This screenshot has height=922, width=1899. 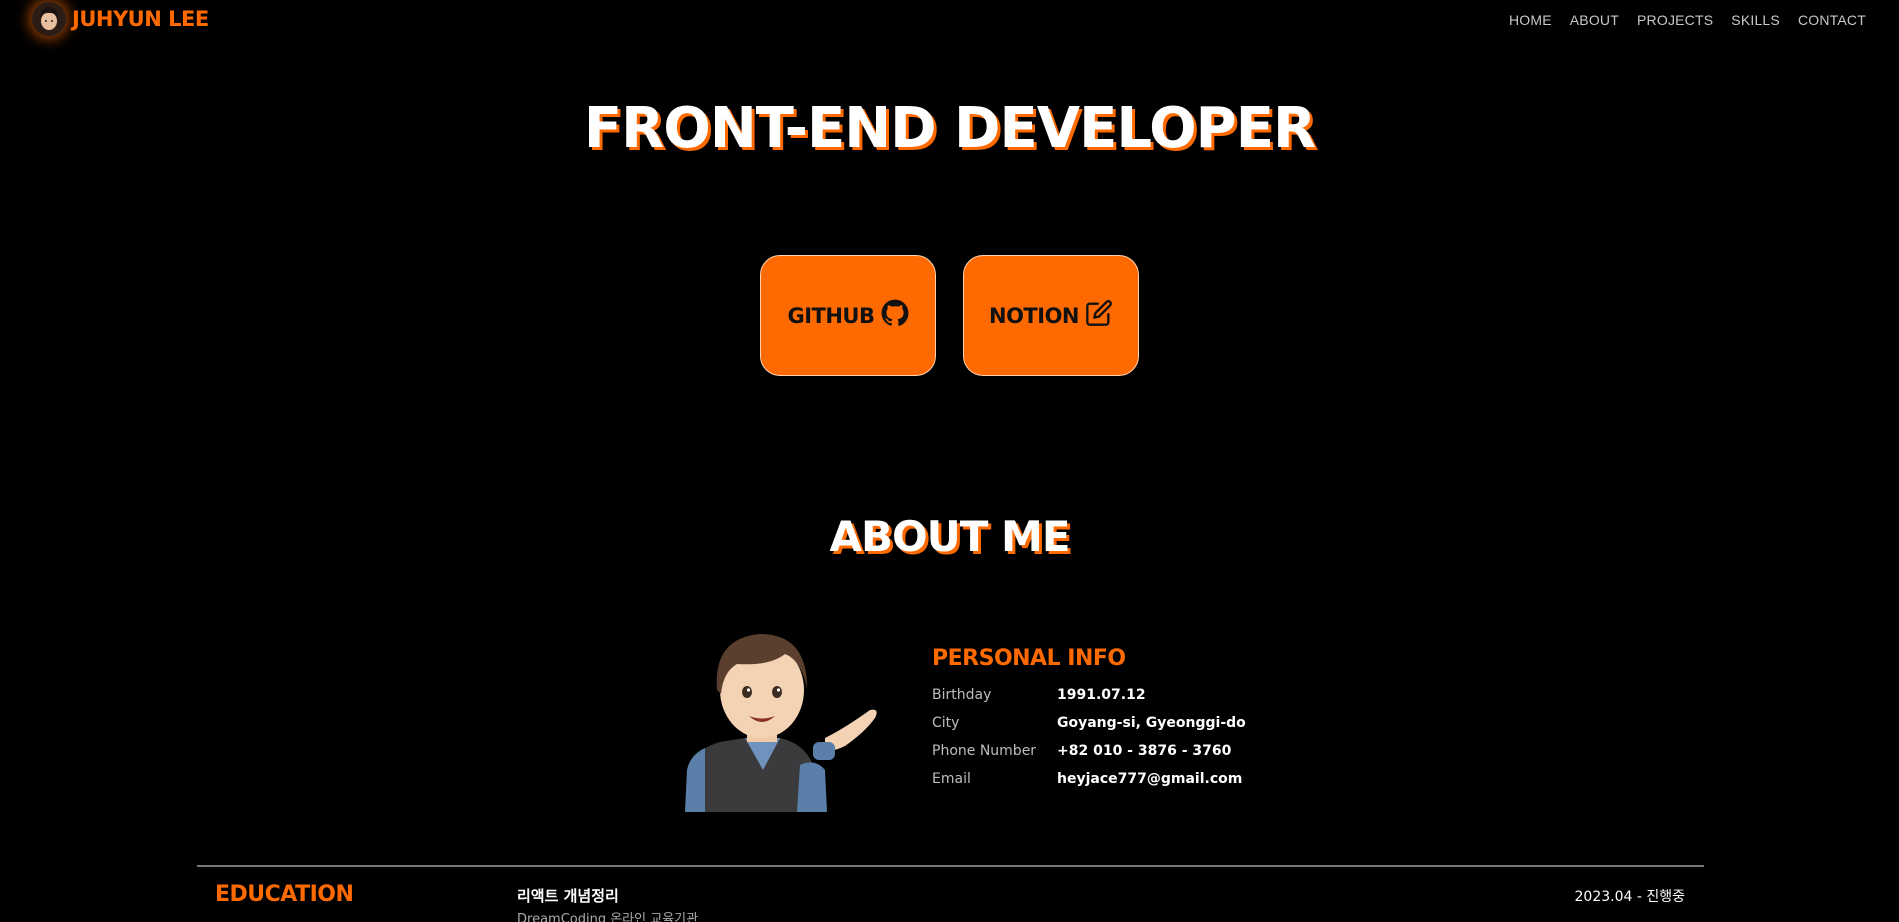 I want to click on brand-link: JUHYUN LEE, so click(x=120, y=19).